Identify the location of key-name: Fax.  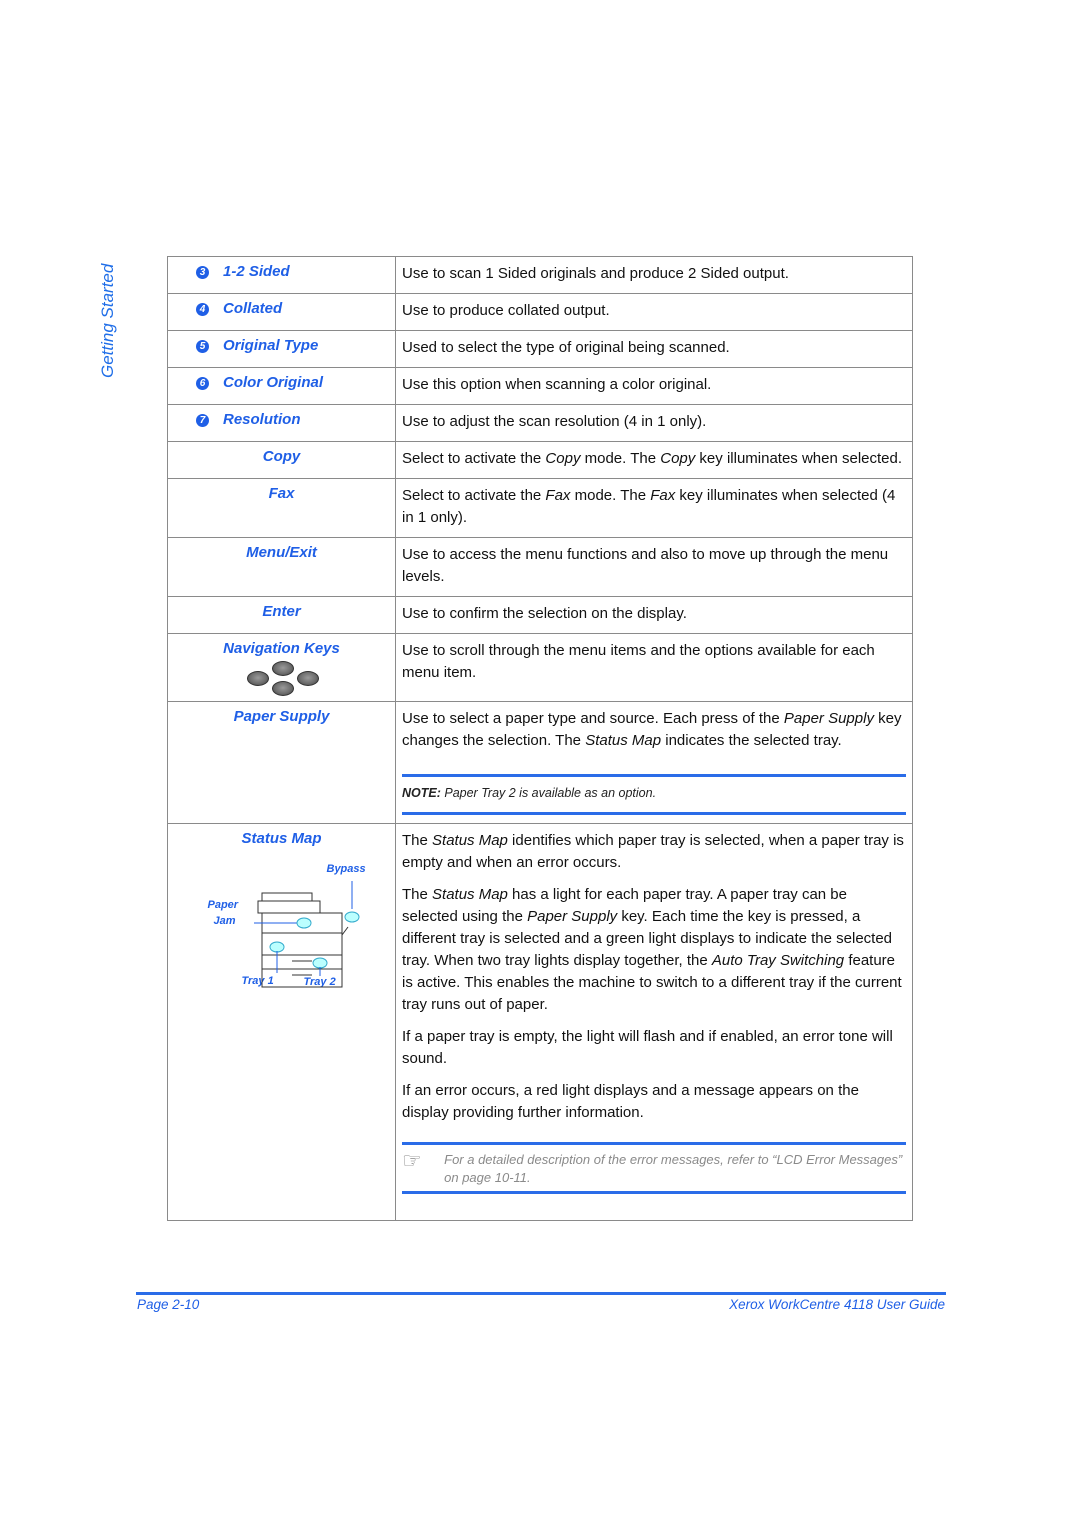
(281, 508).